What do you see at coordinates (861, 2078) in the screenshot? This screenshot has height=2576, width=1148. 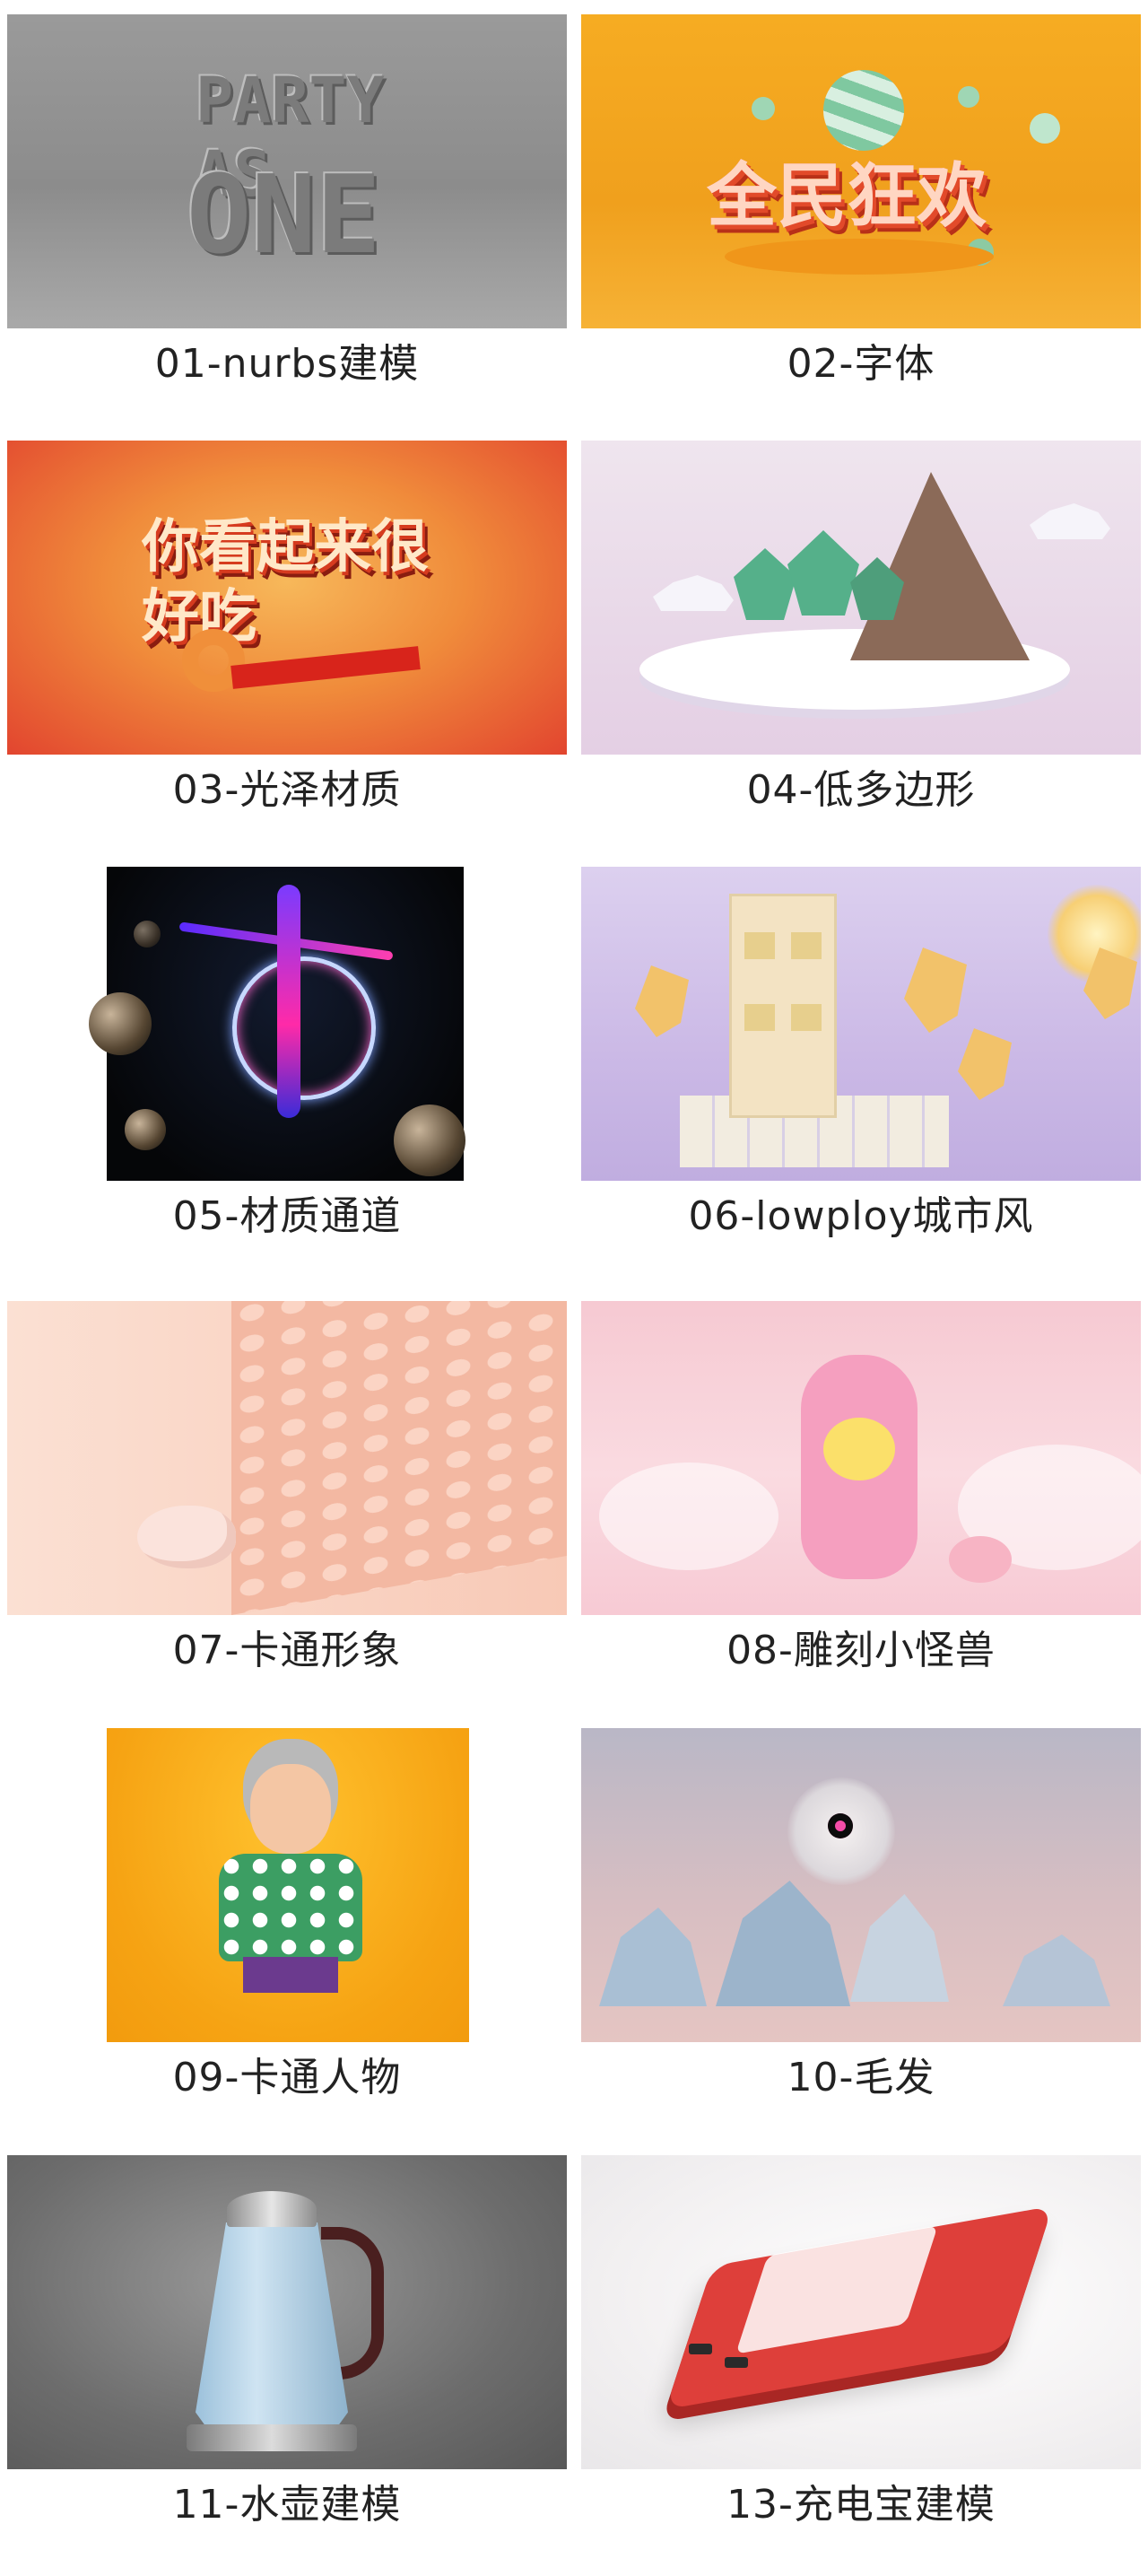 I see `card-caption: 10-毛发` at bounding box center [861, 2078].